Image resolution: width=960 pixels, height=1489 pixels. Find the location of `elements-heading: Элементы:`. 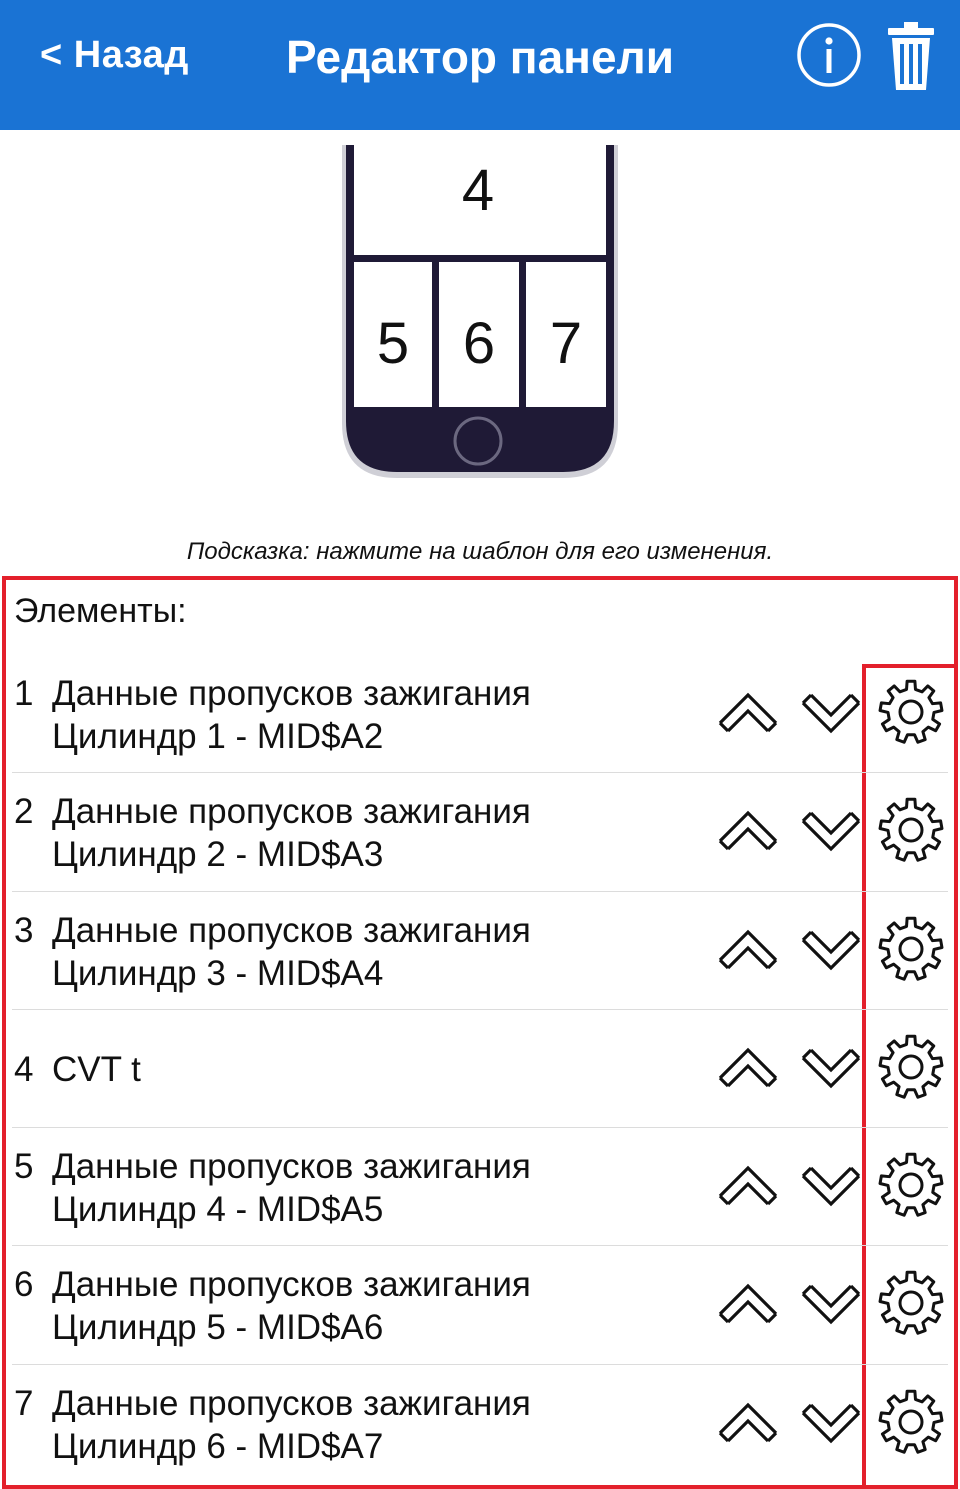

elements-heading: Элементы: is located at coordinates (100, 611).